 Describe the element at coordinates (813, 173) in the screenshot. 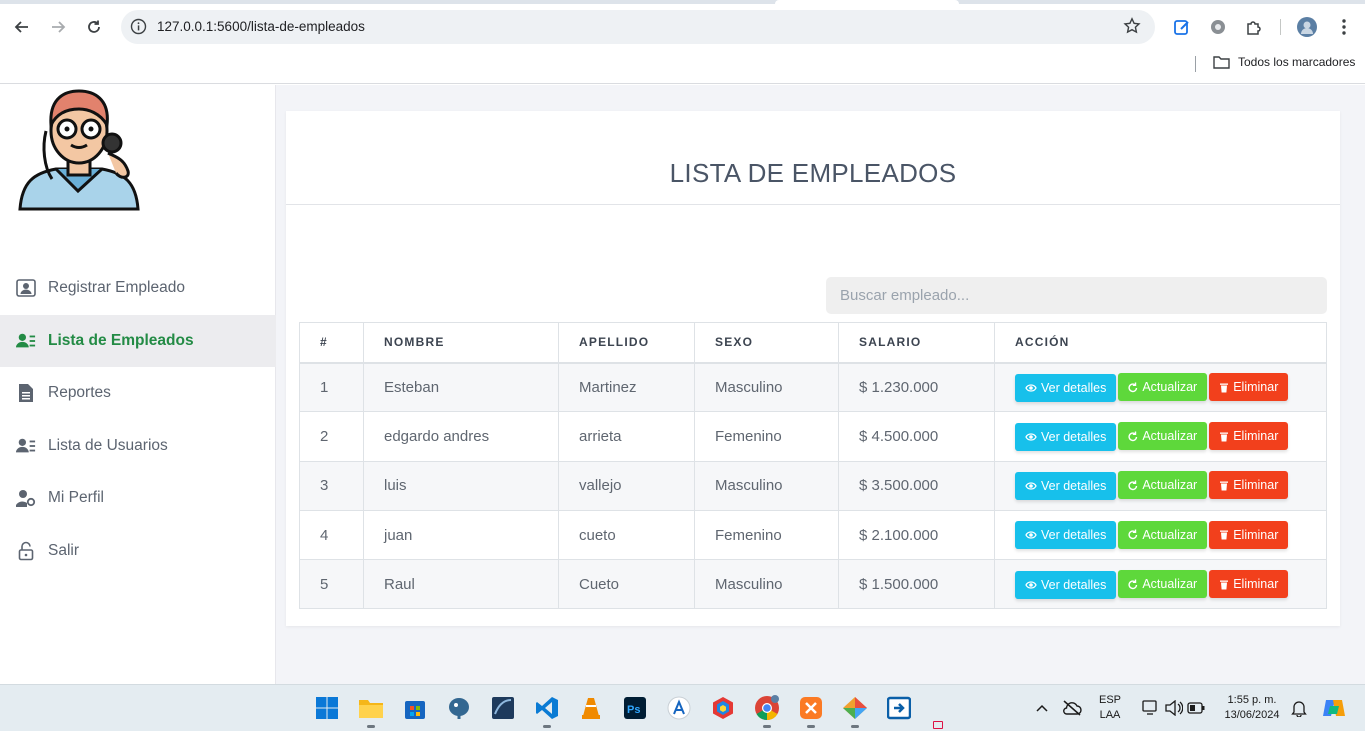

I see `page-title: LISTA DE EMPLEADOS` at that location.